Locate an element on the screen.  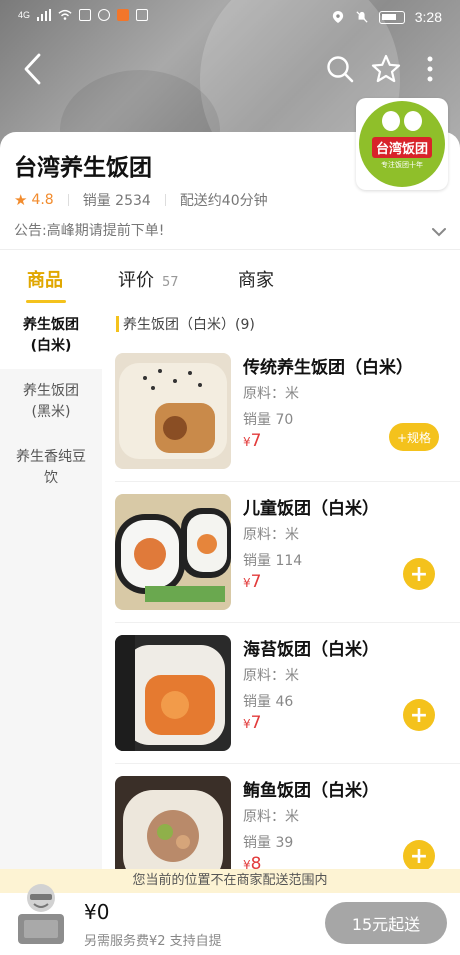
back-arrow-icon is located at coordinates (32, 69).